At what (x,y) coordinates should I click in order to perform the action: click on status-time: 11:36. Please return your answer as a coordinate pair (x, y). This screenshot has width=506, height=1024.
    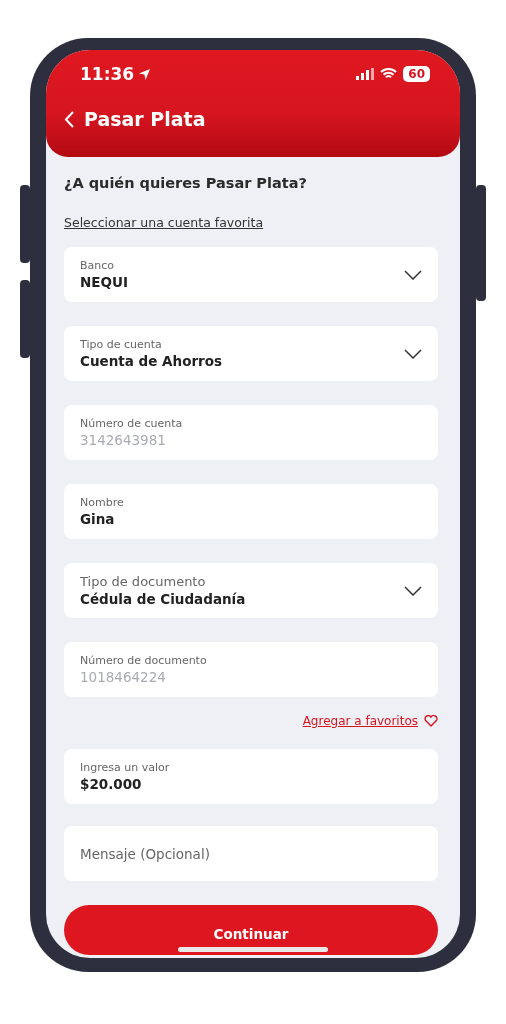
    Looking at the image, I should click on (116, 74).